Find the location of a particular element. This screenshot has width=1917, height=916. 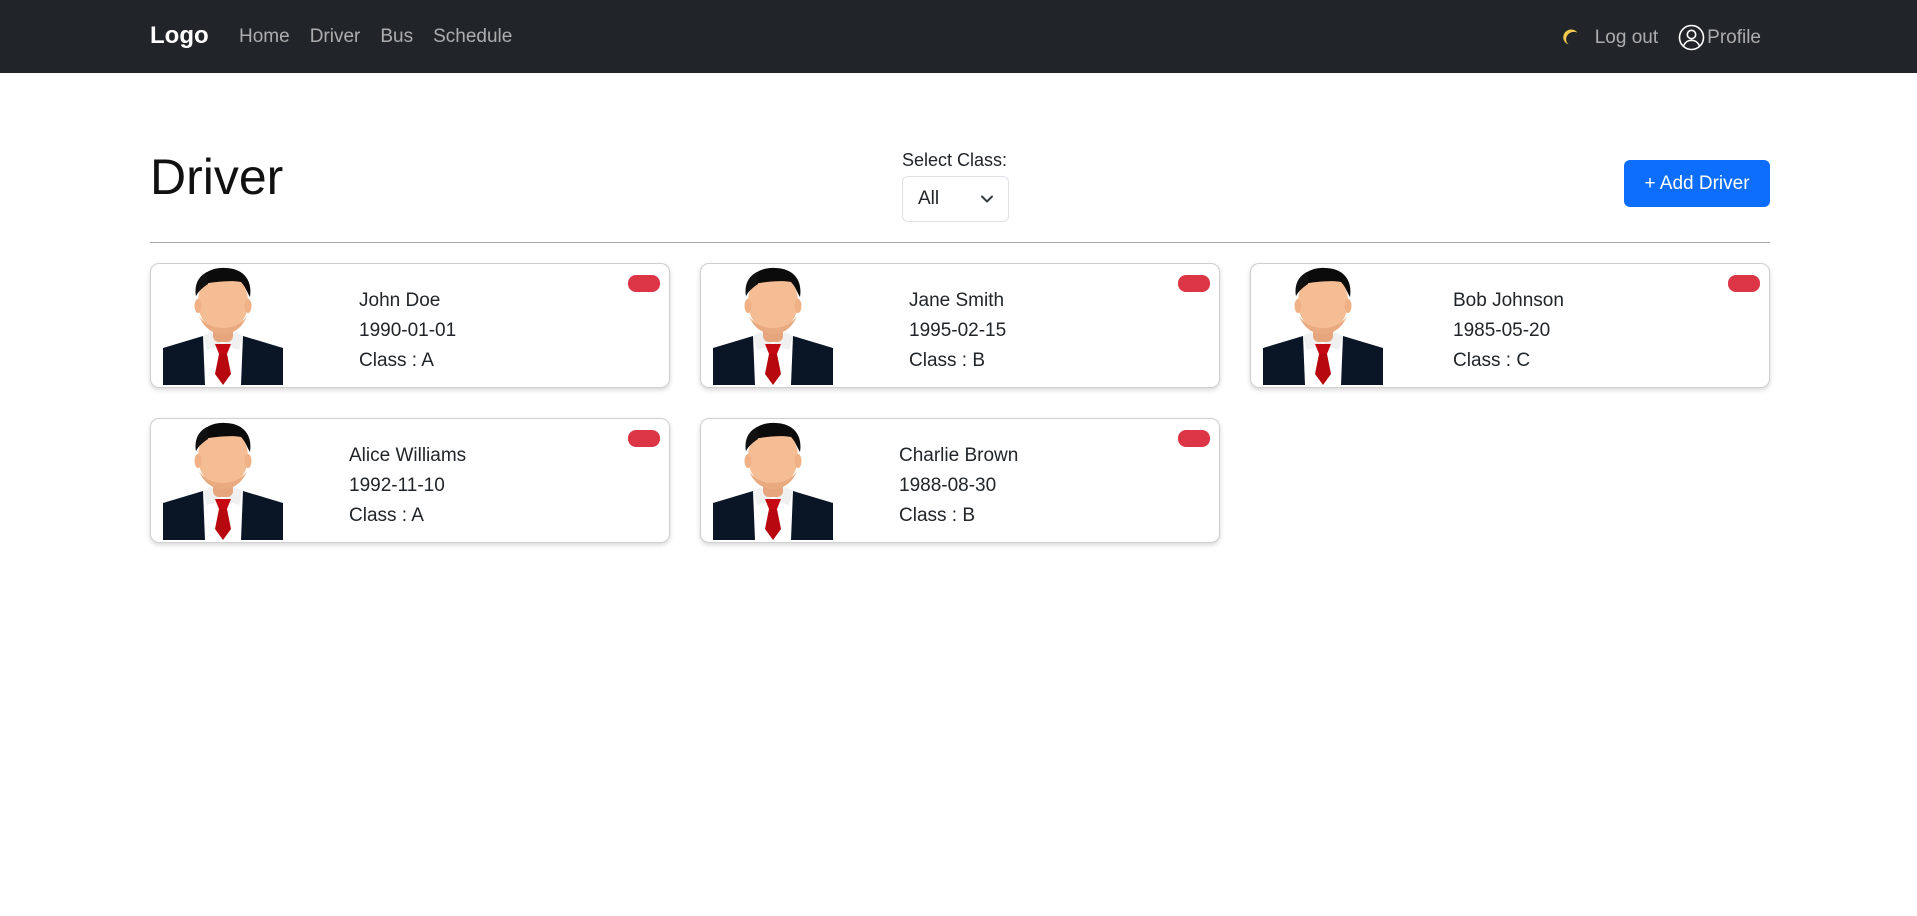

driver-dob: 1990-01-01 is located at coordinates (408, 330).